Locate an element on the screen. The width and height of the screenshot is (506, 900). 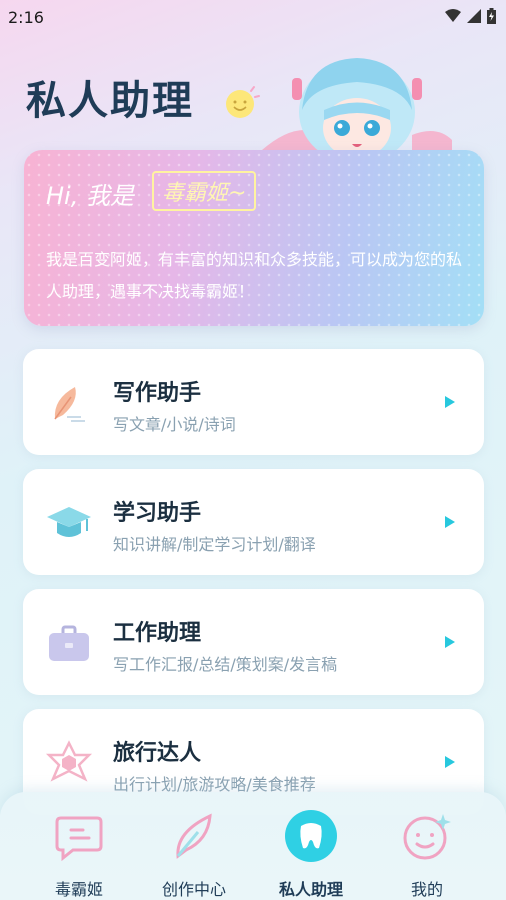
bottom-nav: 毒霸姬 创作中心 私人助理 我的 is located at coordinates (253, 846).